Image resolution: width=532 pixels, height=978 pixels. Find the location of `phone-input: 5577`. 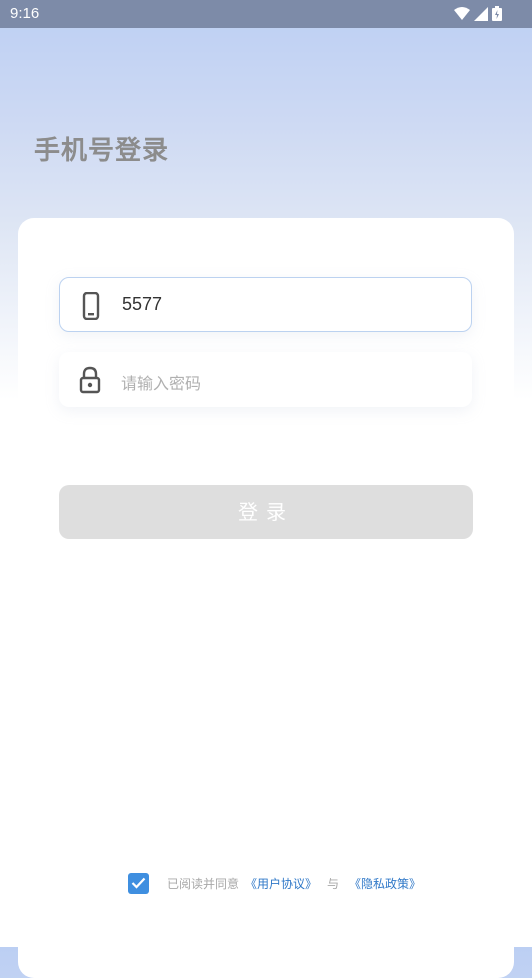

phone-input: 5577 is located at coordinates (142, 304).